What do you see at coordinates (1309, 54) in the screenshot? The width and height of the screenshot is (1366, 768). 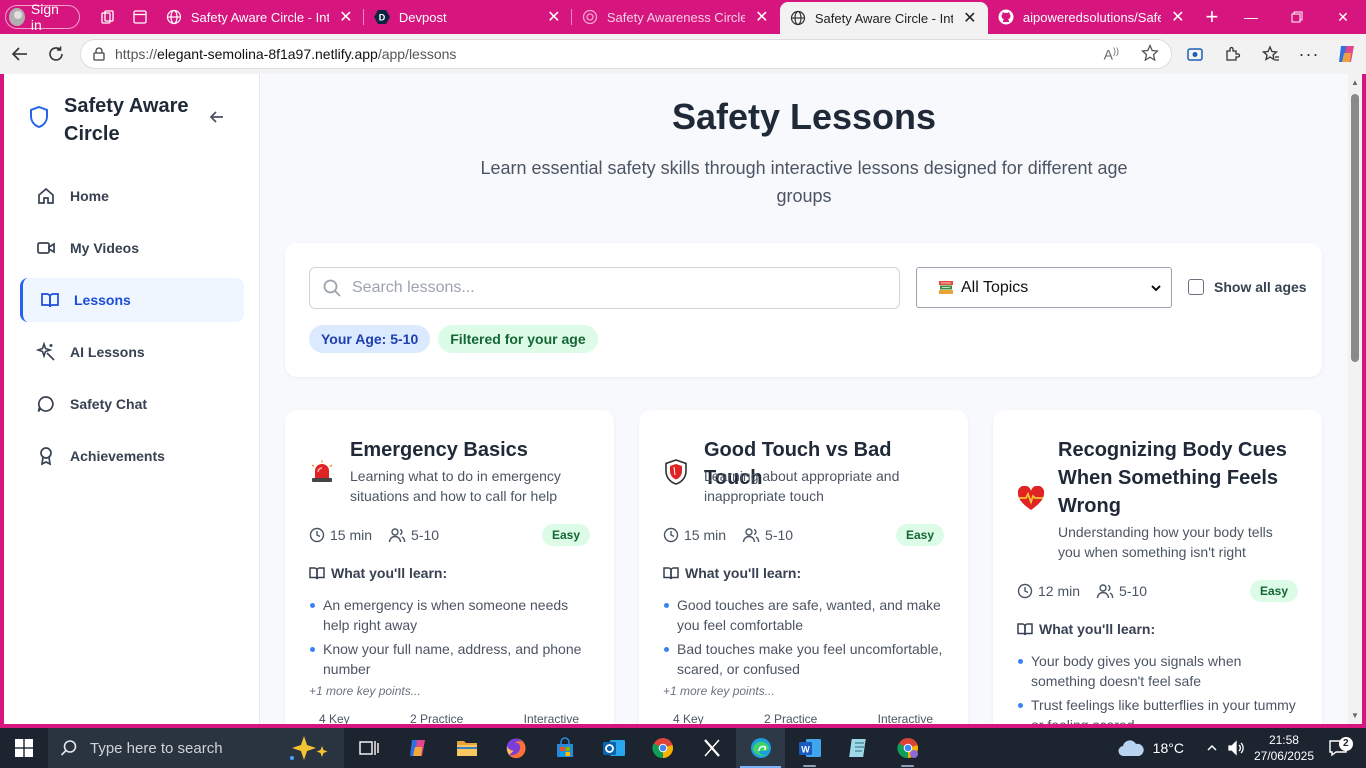 I see `more-menu-icon: ···` at bounding box center [1309, 54].